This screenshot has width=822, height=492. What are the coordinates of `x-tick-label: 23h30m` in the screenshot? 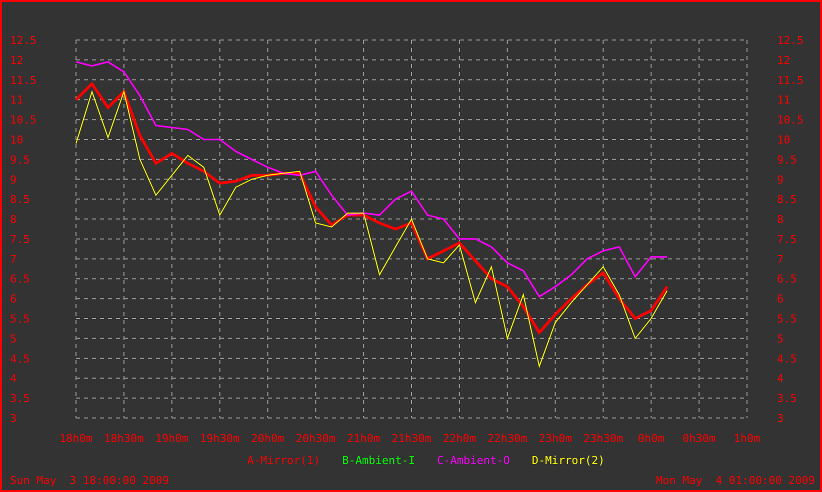 It's located at (603, 438).